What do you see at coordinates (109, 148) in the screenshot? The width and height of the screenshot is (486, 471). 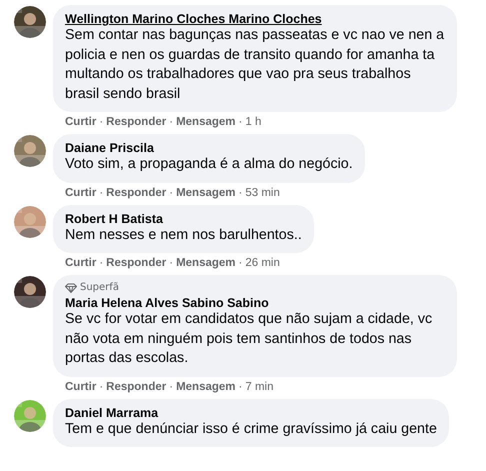 I see `author-link: Daiane Priscila` at bounding box center [109, 148].